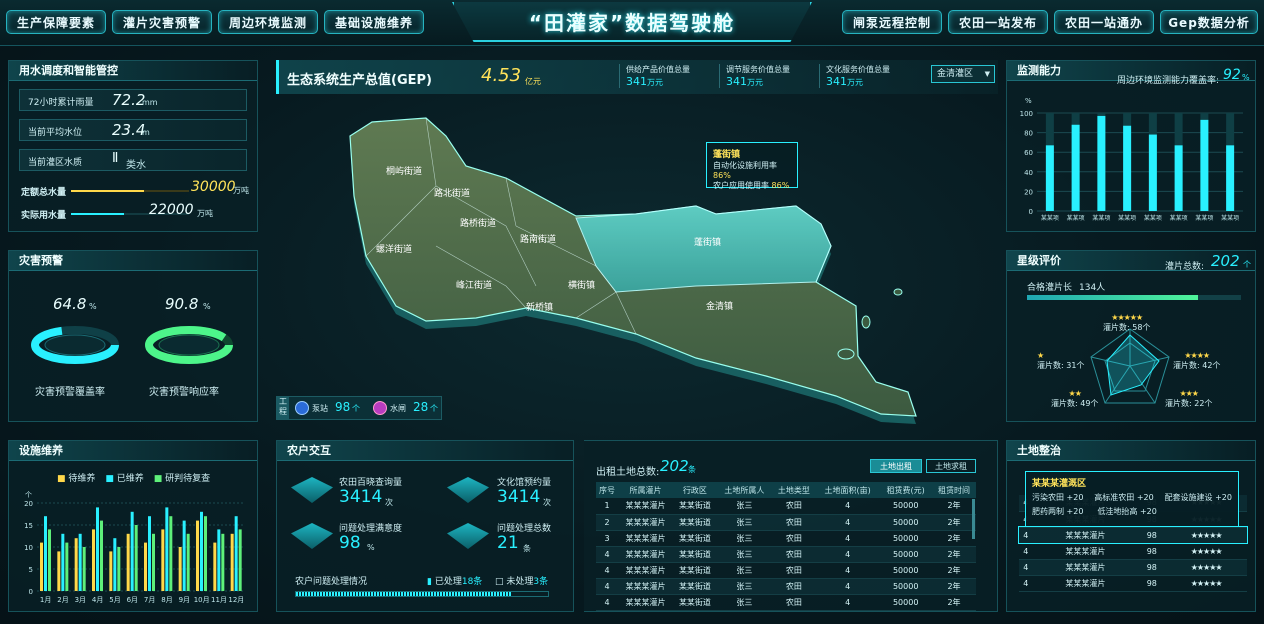 This screenshot has width=1264, height=624. What do you see at coordinates (389, 502) in the screenshot?
I see `query-unit: 次` at bounding box center [389, 502].